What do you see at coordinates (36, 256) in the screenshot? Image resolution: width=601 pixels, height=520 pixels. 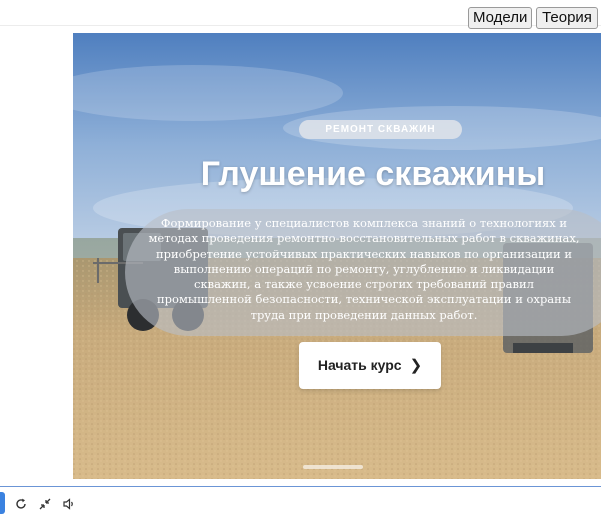 I see `left-gutter` at bounding box center [36, 256].